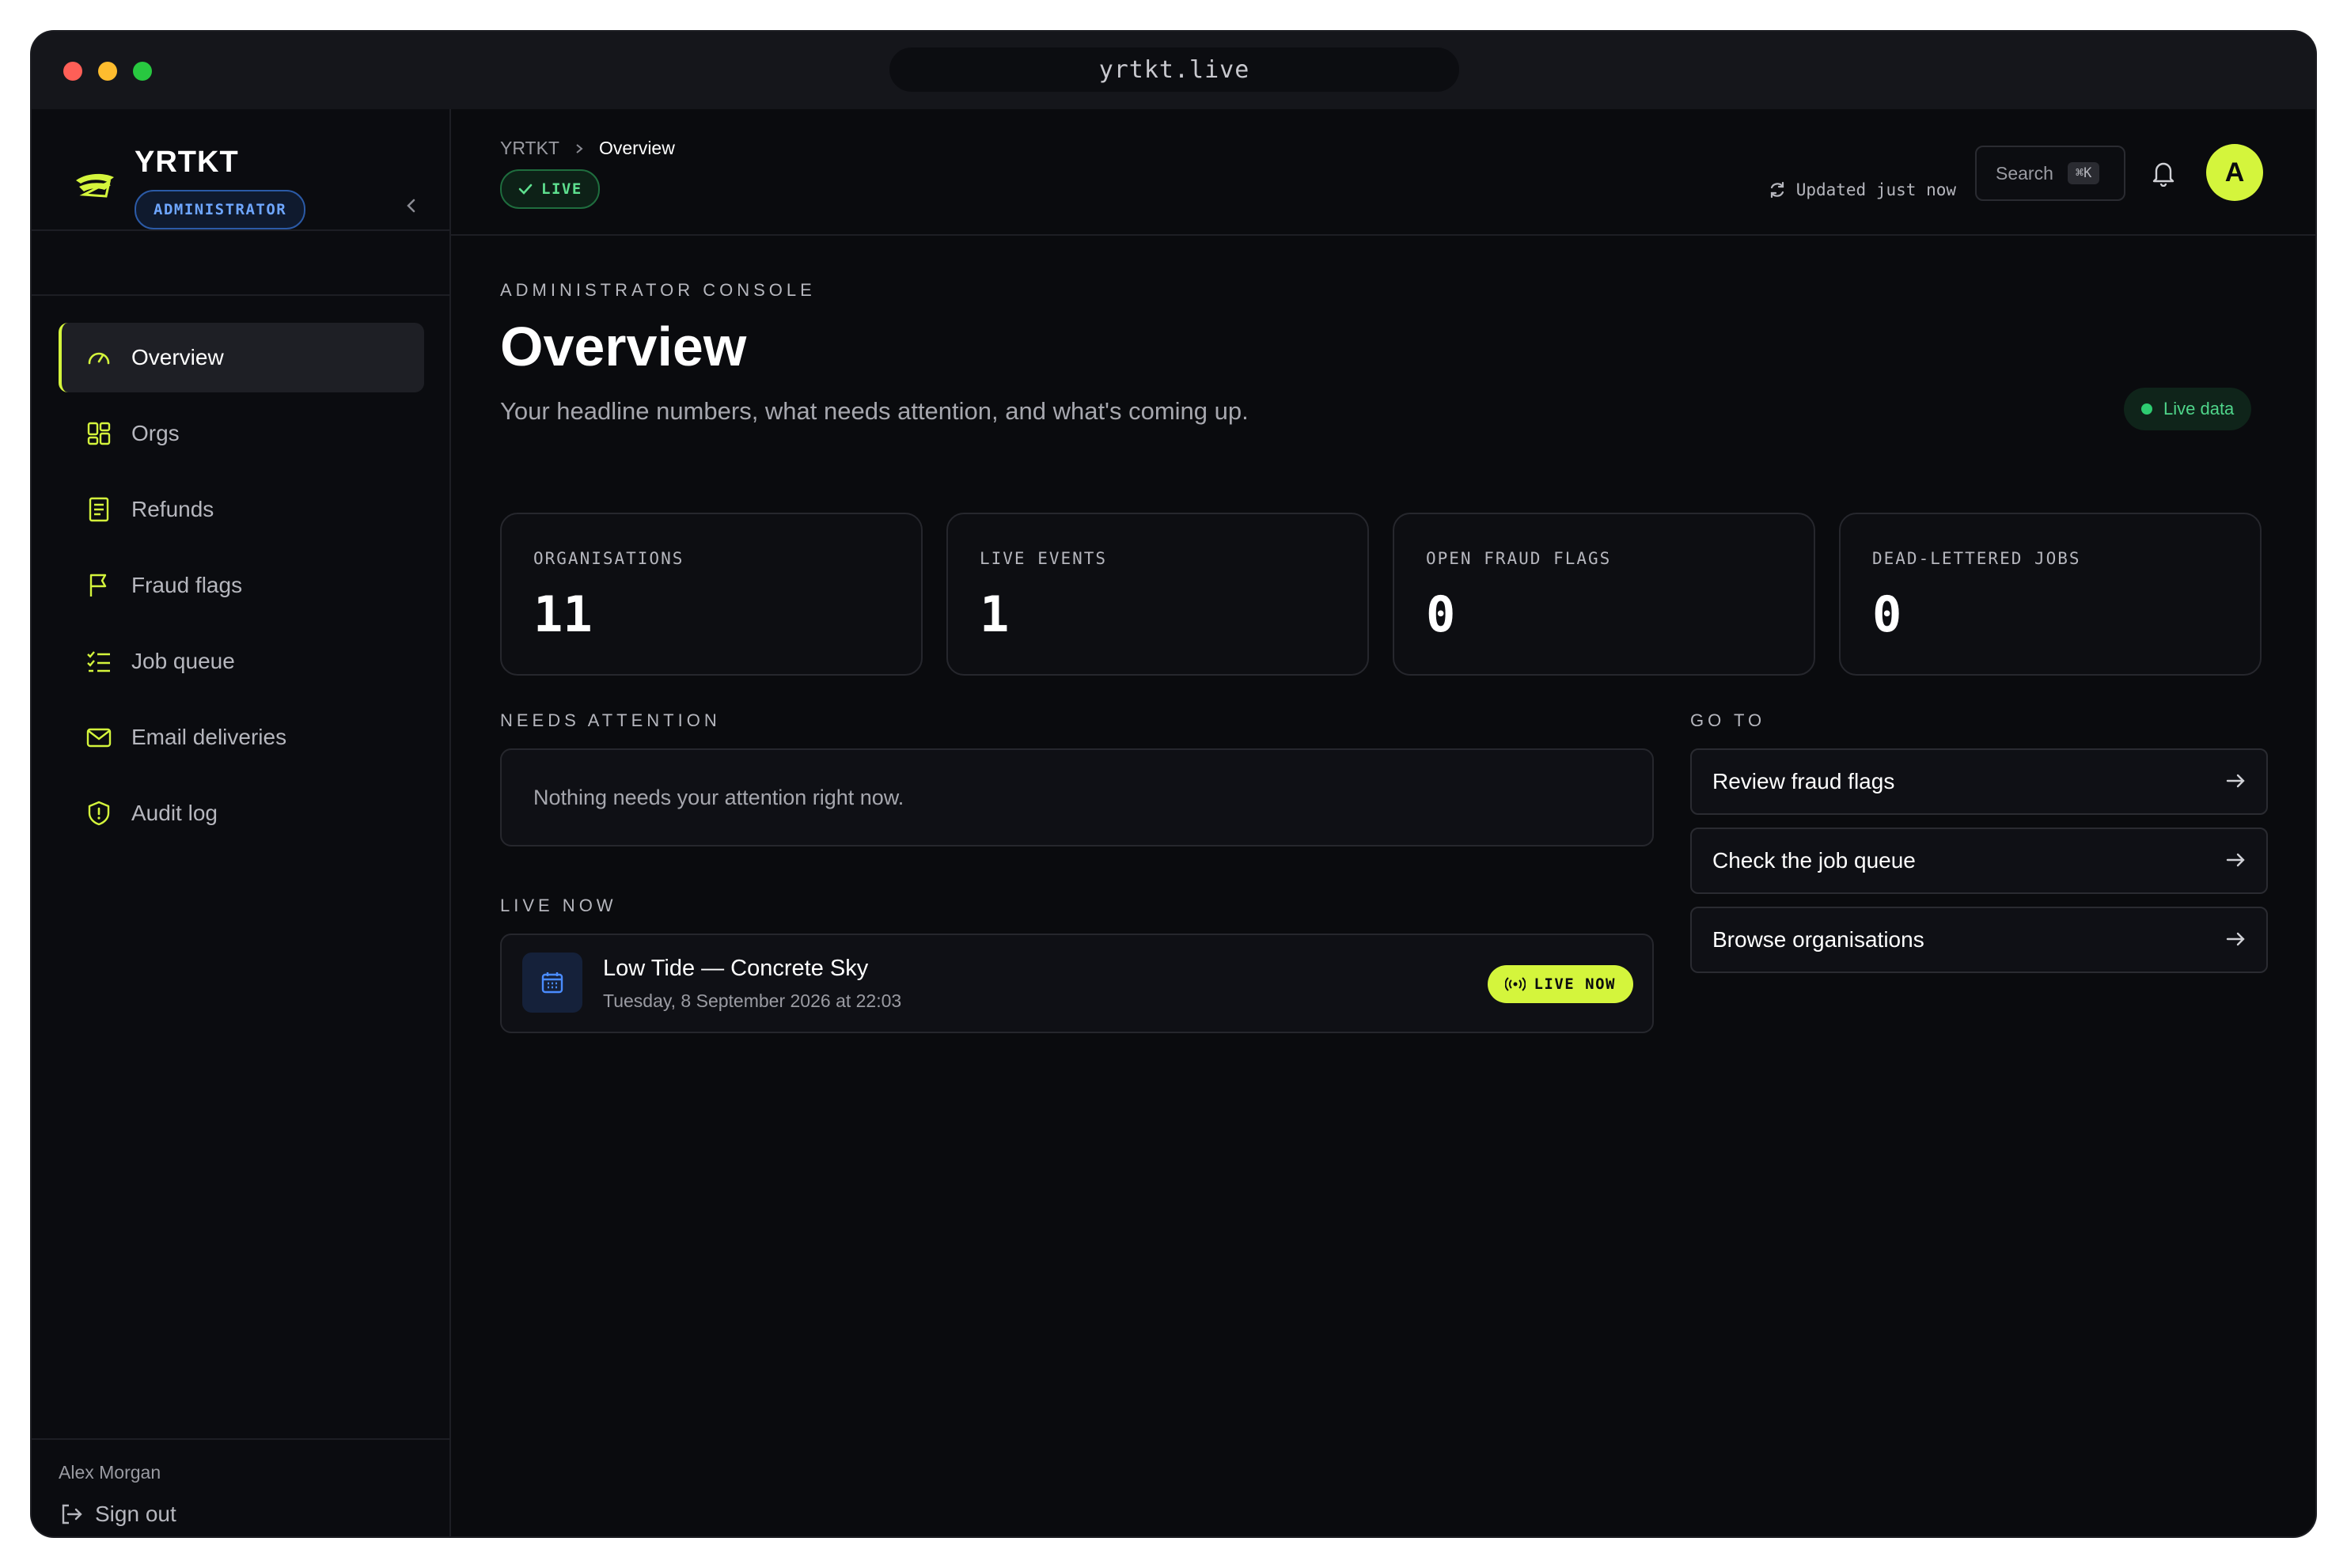  I want to click on needs-attention-panel: Nothing needs your attention right now., so click(1077, 797).